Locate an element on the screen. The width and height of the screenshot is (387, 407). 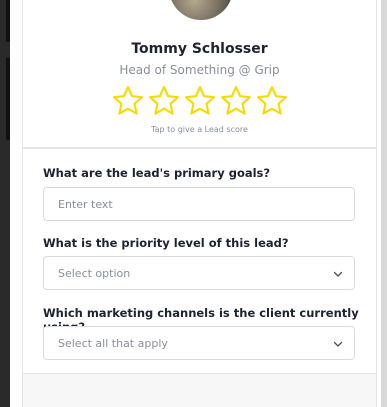
marketing-channels-select: Select all that apply is located at coordinates (199, 343).